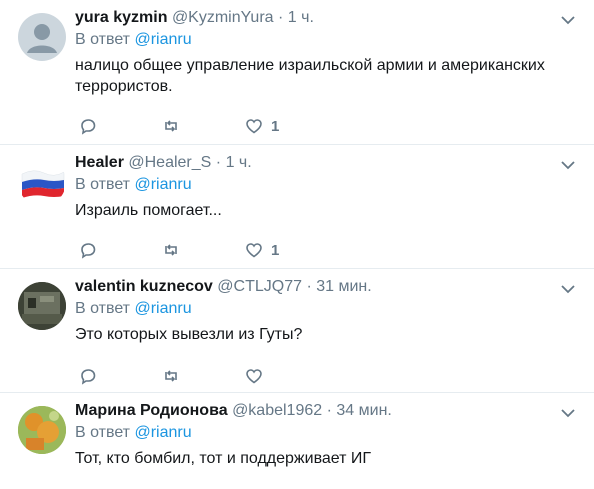 The image size is (594, 489). Describe the element at coordinates (363, 410) in the screenshot. I see `timestamp: 34 мин.` at that location.